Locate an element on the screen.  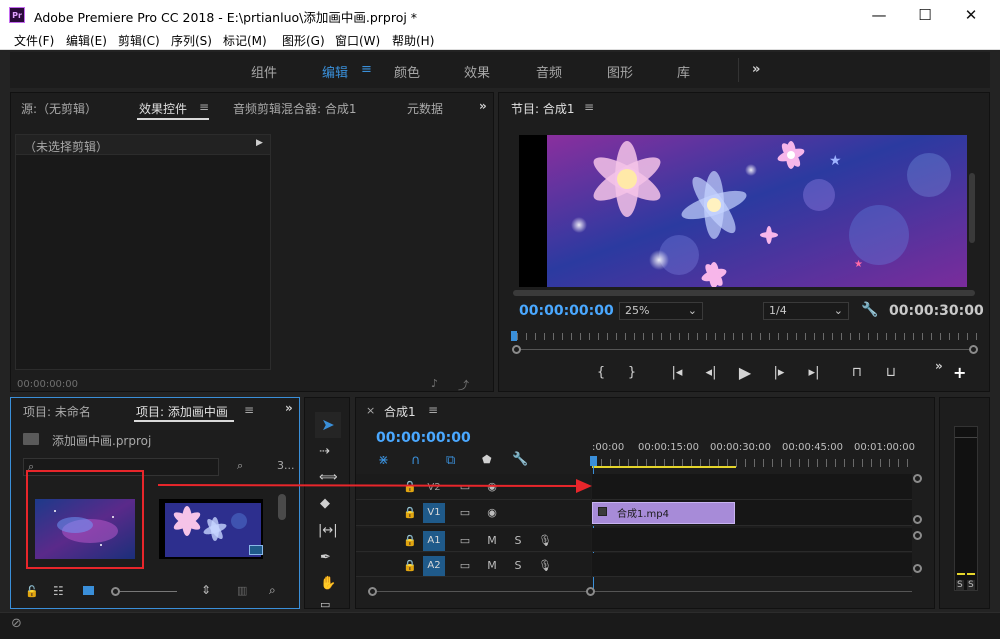
go-to-in-icon: |◂ is located at coordinates (677, 373).